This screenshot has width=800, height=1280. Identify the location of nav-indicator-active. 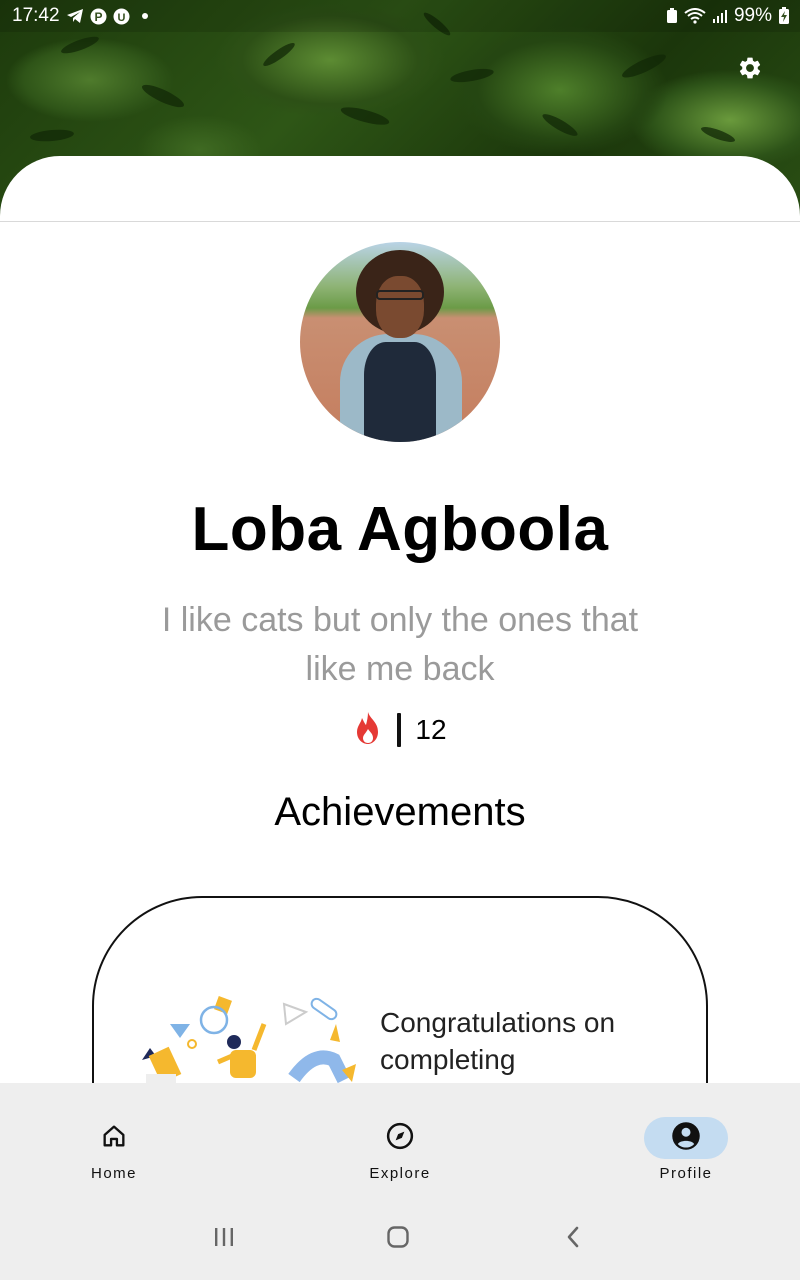
(686, 1138).